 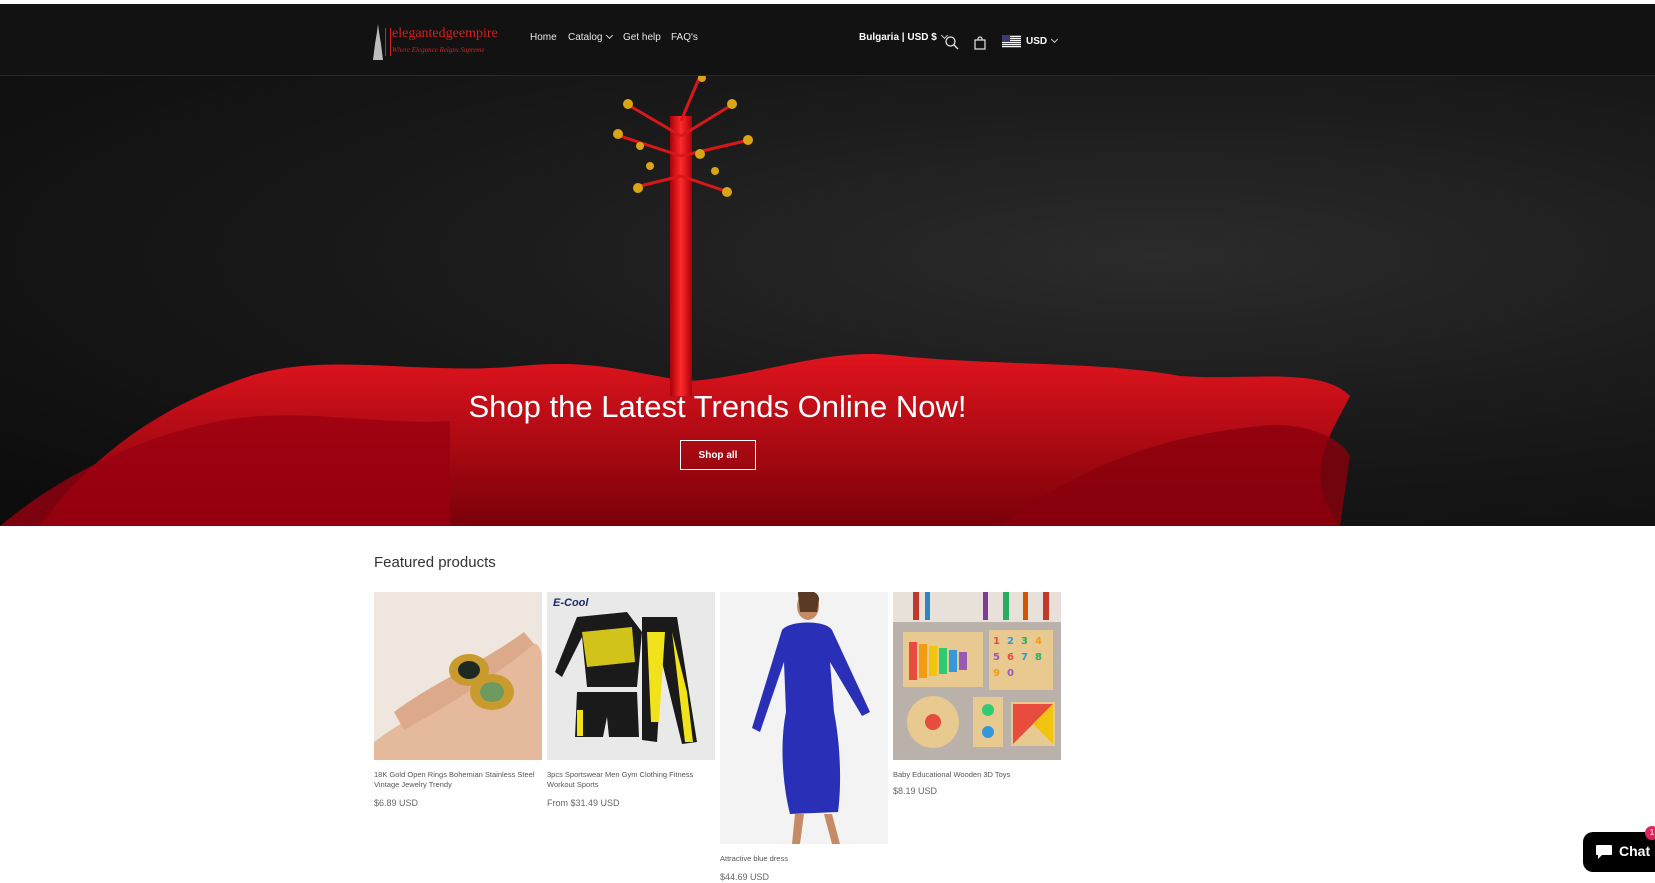 I want to click on nav-get-help: Get help, so click(x=642, y=37).